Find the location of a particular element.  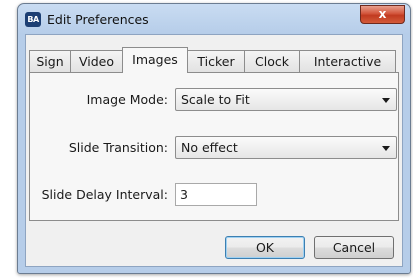

image-mode-label: Image Mode: is located at coordinates (127, 99).